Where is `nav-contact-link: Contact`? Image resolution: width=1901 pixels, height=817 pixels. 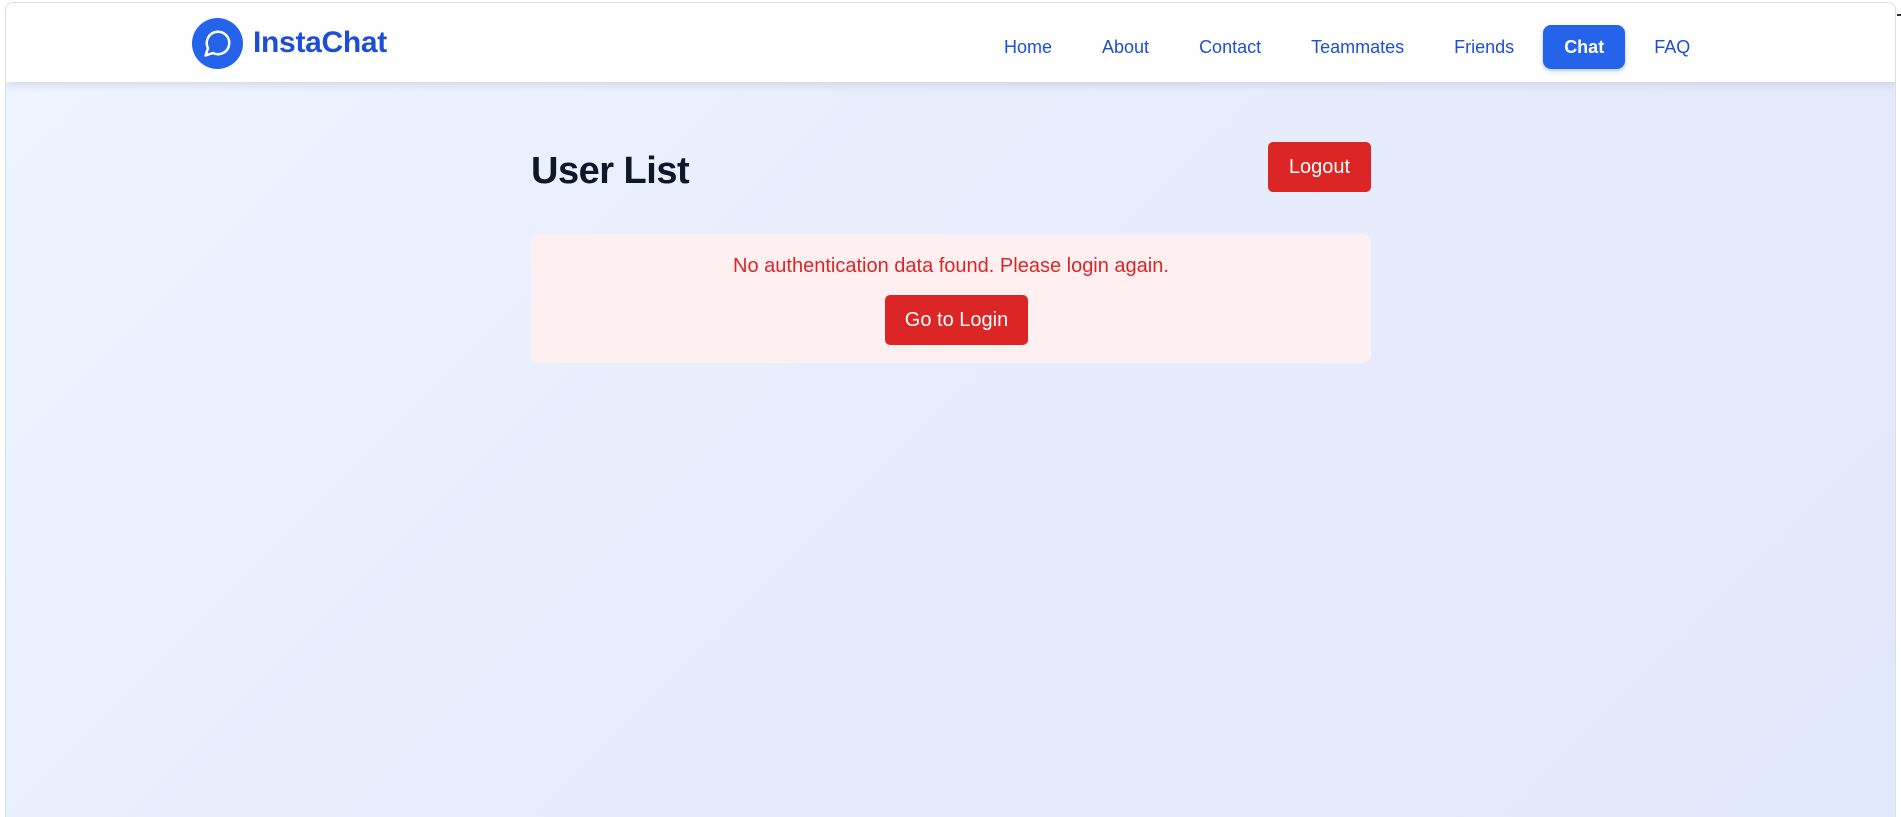
nav-contact-link: Contact is located at coordinates (1230, 47).